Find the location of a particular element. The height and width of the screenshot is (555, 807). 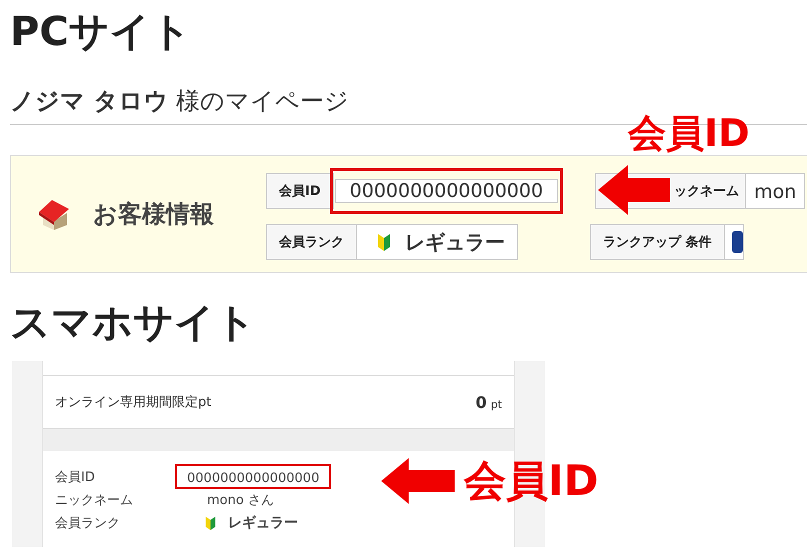

annotation-label: 会員ID is located at coordinates (531, 481).